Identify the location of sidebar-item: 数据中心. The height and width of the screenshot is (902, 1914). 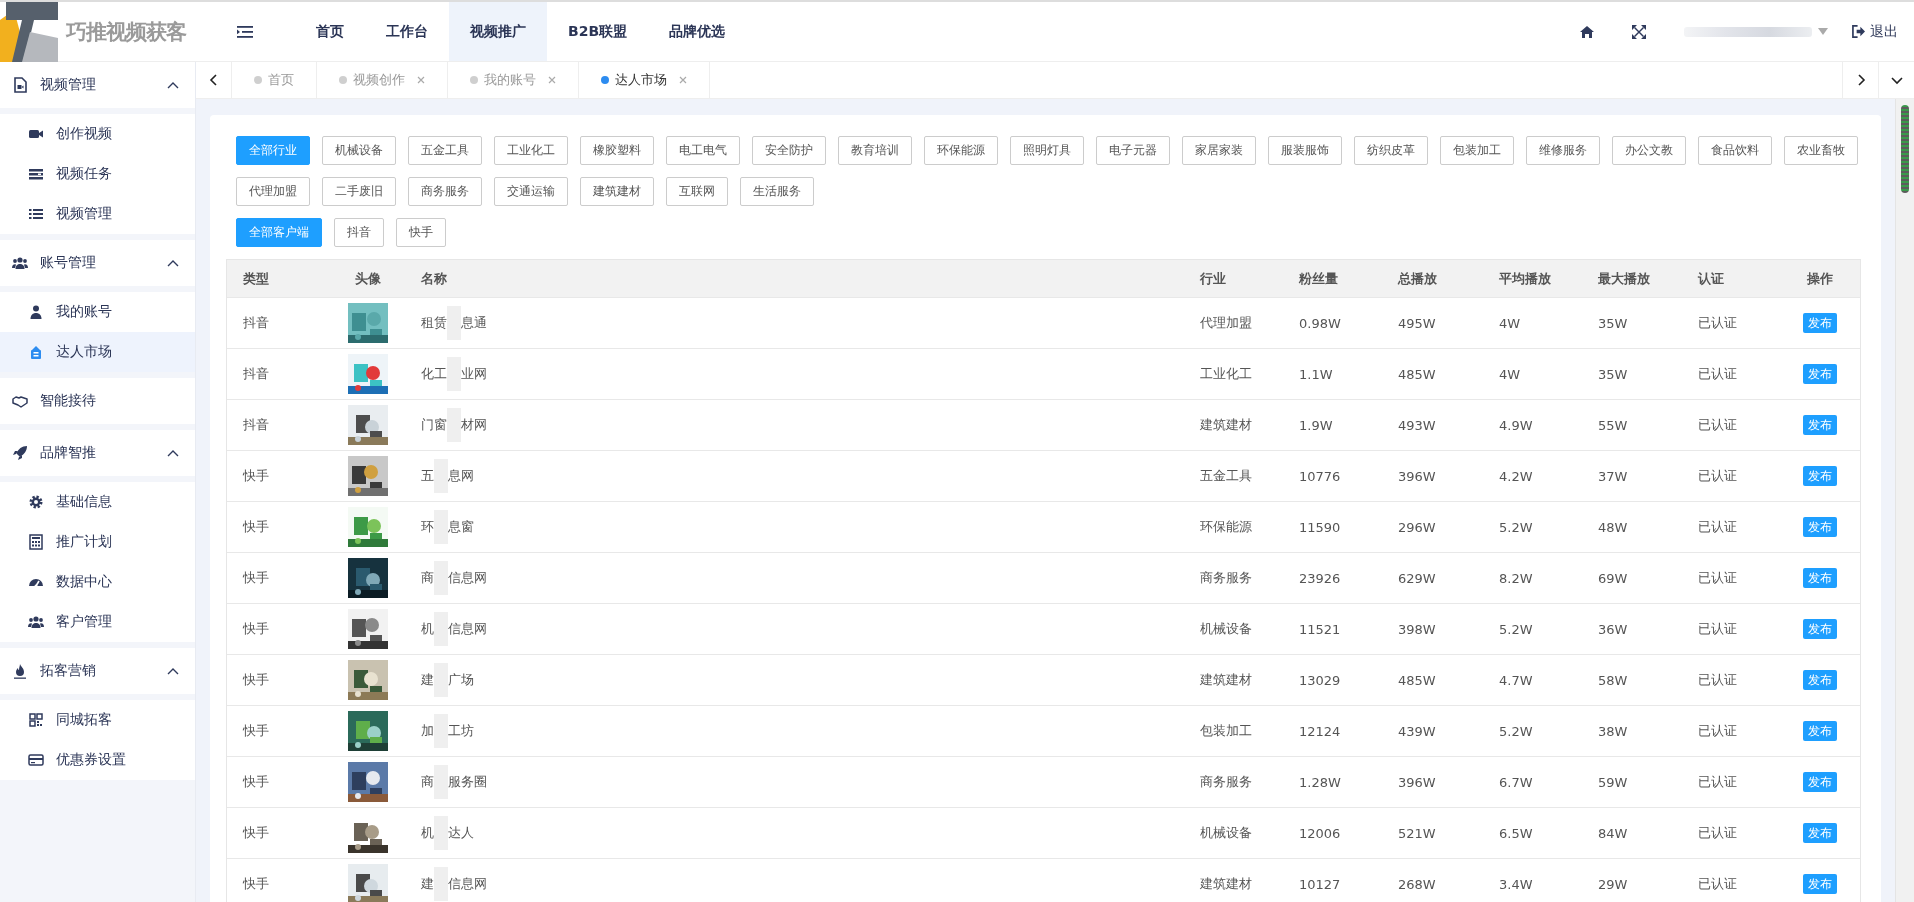
(97, 582).